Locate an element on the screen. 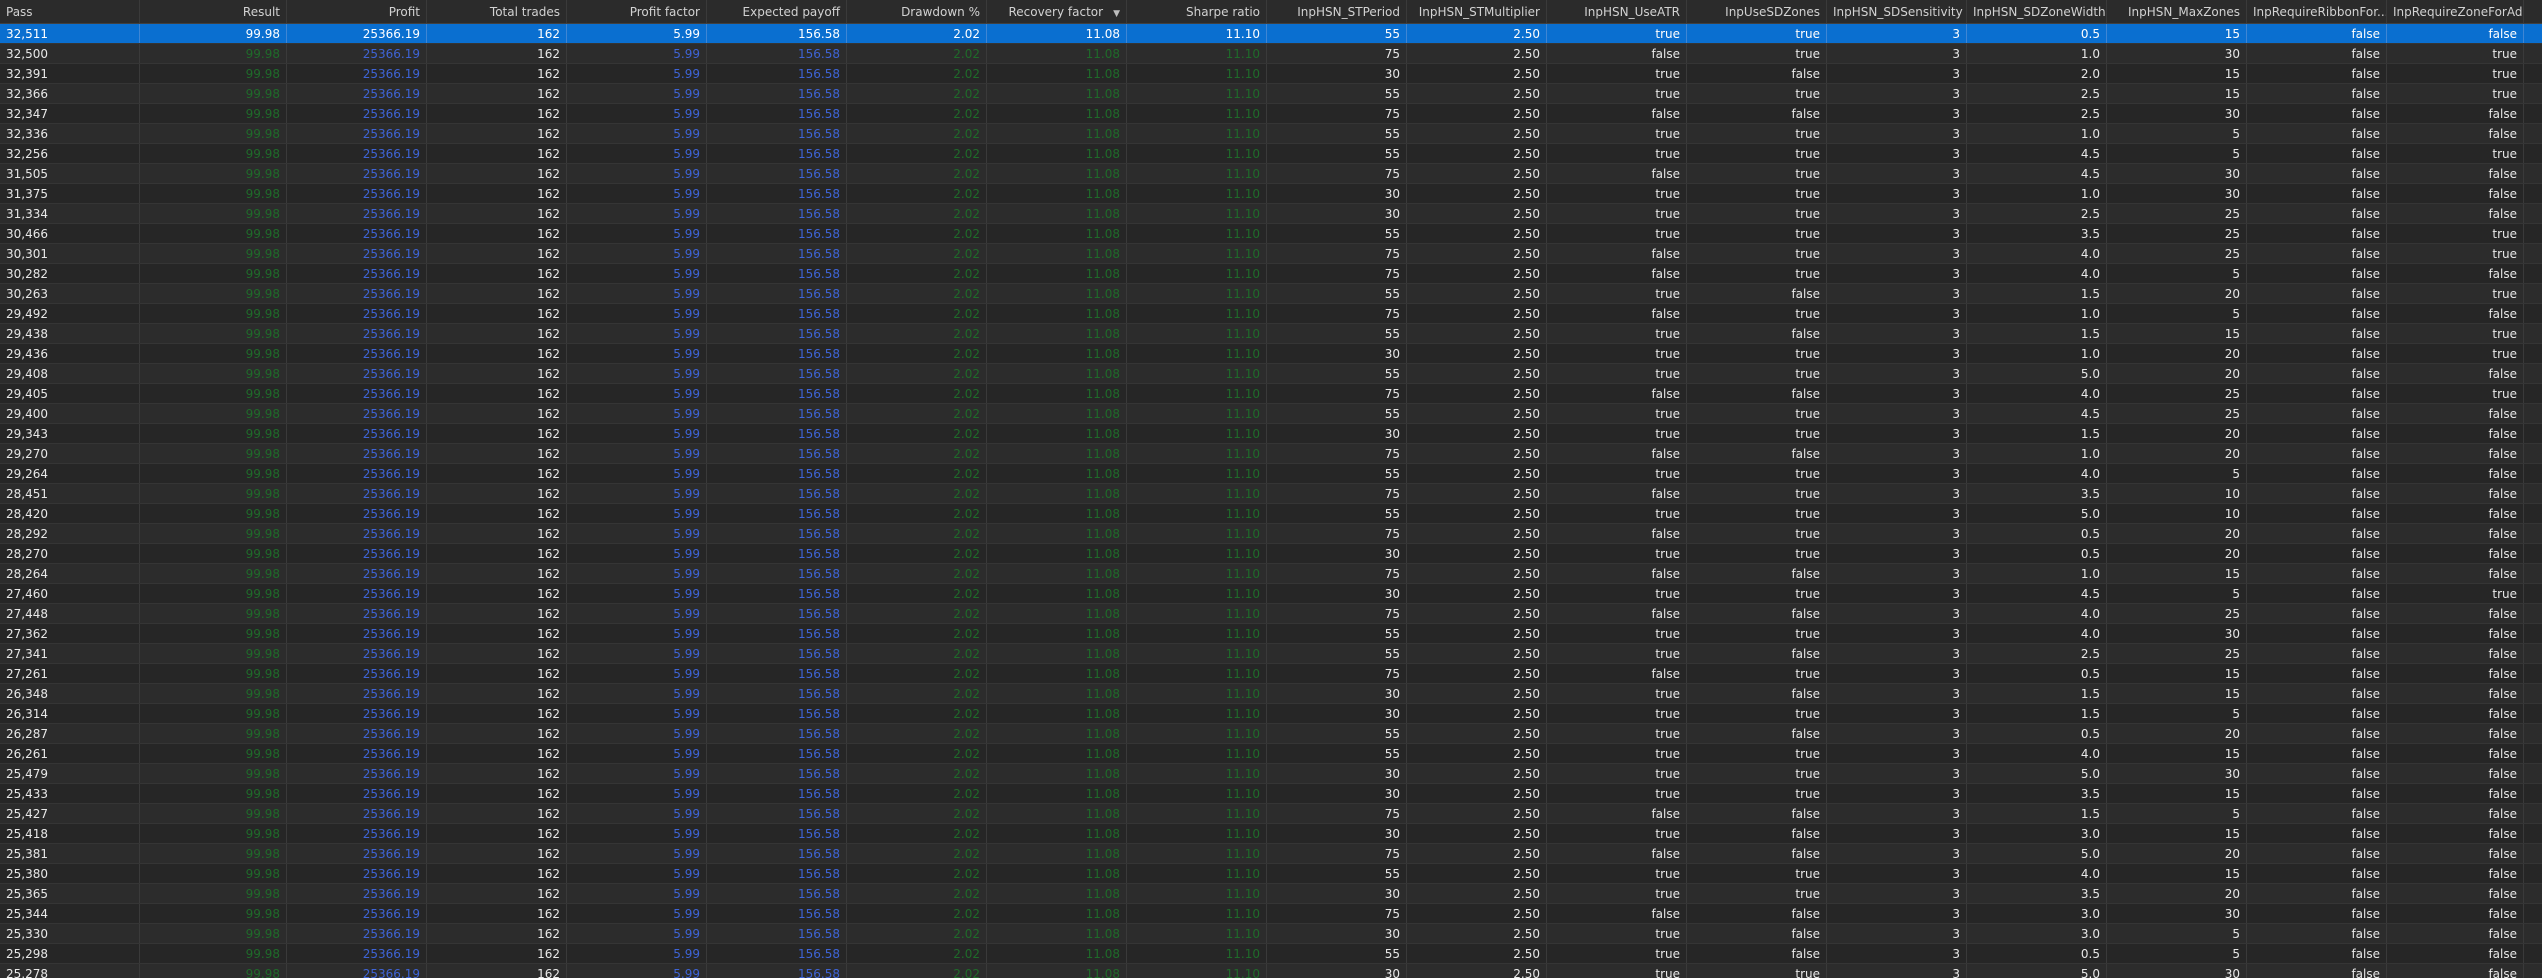 The height and width of the screenshot is (978, 2542). cell-rf: 11.08 is located at coordinates (1057, 533).